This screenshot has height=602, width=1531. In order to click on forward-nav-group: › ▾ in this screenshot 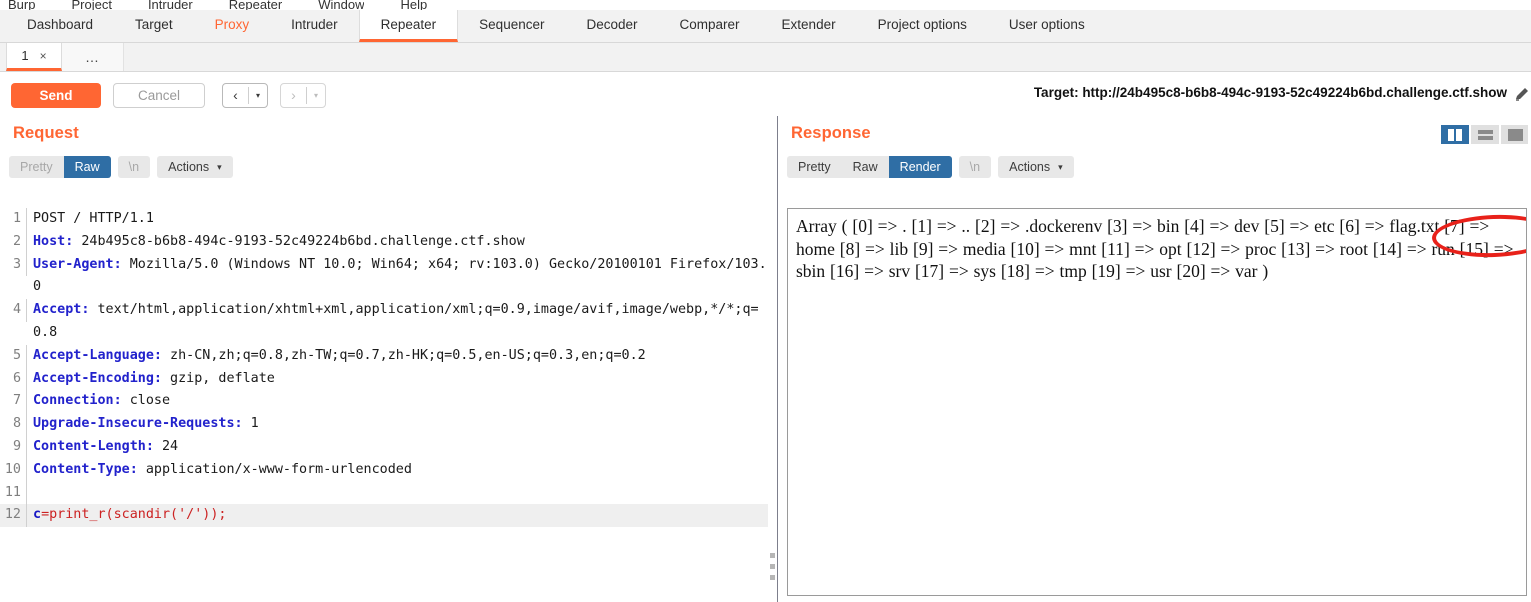, I will do `click(303, 95)`.